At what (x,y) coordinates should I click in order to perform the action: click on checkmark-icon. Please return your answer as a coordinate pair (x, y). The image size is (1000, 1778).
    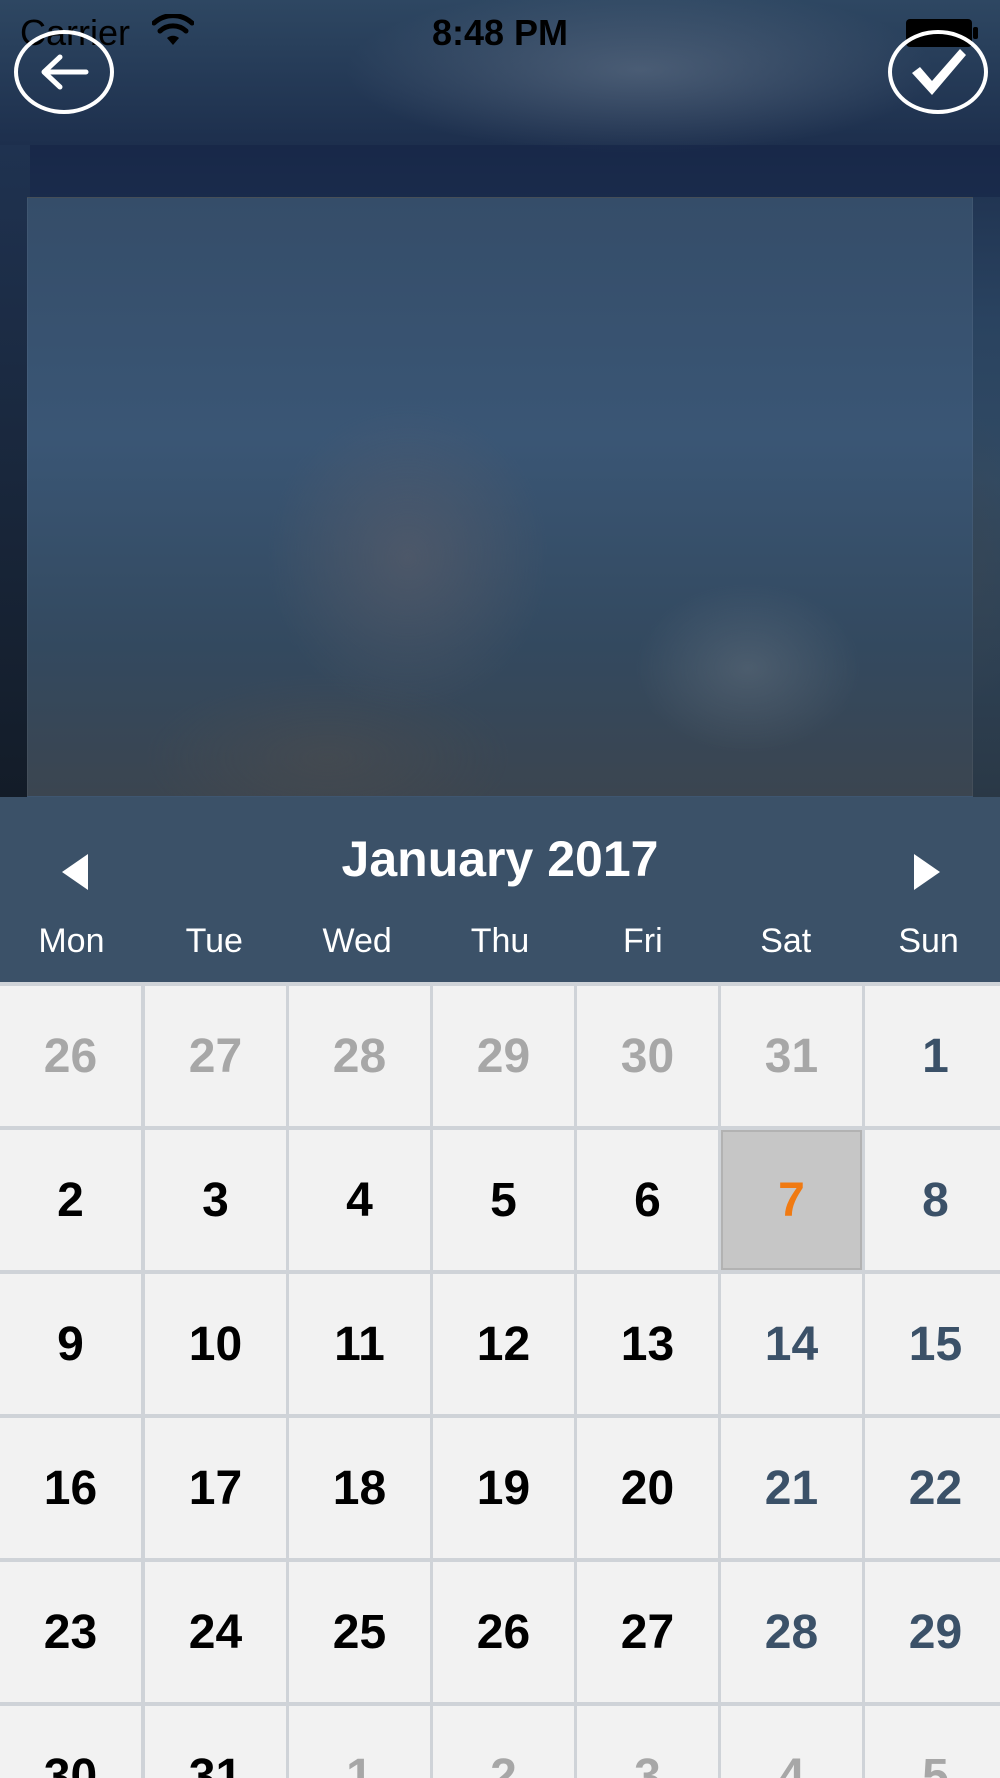
    Looking at the image, I should click on (939, 72).